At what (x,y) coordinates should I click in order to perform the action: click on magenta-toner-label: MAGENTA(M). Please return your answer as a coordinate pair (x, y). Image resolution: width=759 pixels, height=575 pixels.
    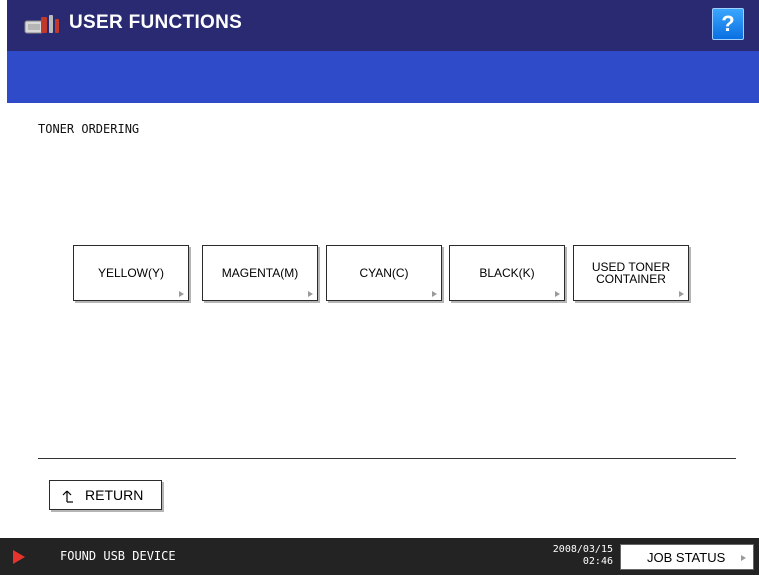
    Looking at the image, I should click on (260, 273).